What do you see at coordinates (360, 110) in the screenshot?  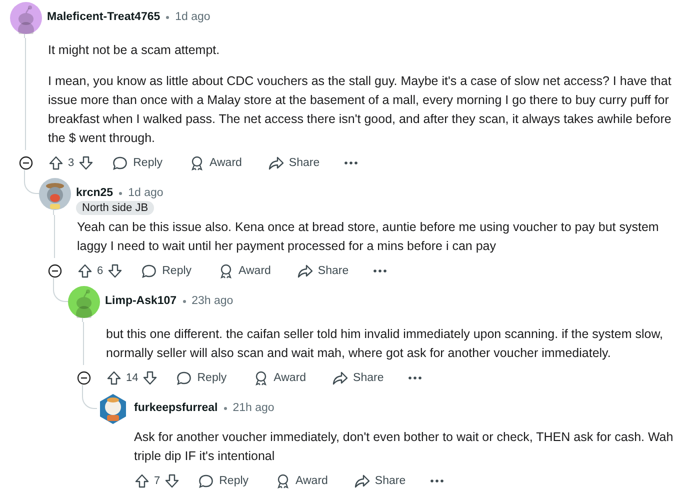 I see `comment-text: I mean, you know as little about CDC vouchers as the stall guy. Maybe it's a case of slow net access? I have that issue more than once with a Malay store at the basement of a mall, every morning I go there to buy curry puff for breakfast when I walked pass. The net access there isn't good, and after they scan, it always takes awhile before the $ went through.` at bounding box center [360, 110].